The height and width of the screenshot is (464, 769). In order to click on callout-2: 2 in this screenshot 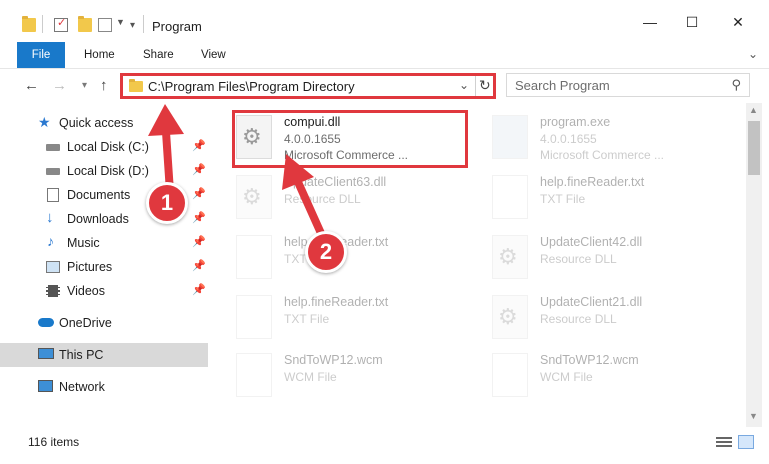, I will do `click(326, 252)`.